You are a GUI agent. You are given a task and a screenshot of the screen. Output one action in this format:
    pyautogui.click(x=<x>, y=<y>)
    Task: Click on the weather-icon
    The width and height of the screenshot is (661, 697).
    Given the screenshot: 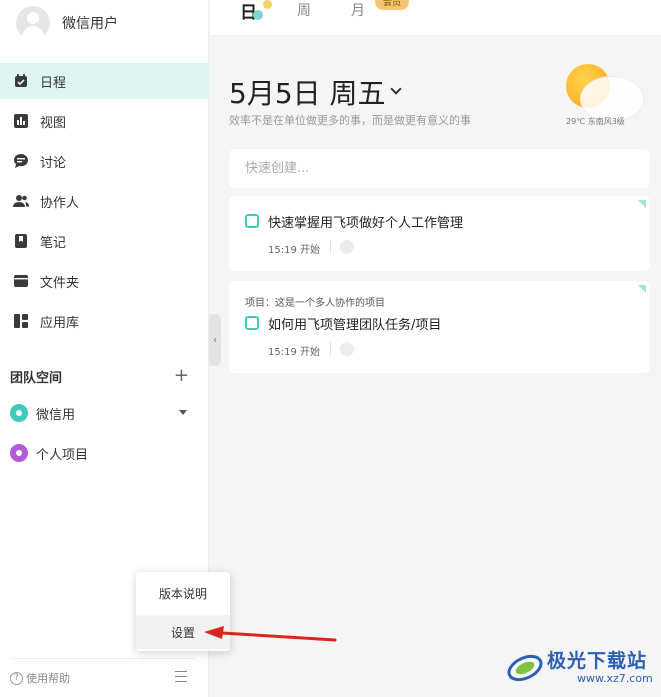 What is the action you would take?
    pyautogui.click(x=603, y=92)
    